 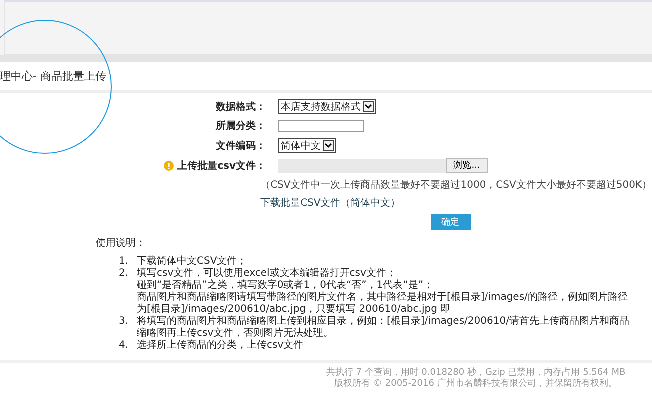 I want to click on instruction-text: 下载简体中文CSV文件；, so click(x=192, y=262).